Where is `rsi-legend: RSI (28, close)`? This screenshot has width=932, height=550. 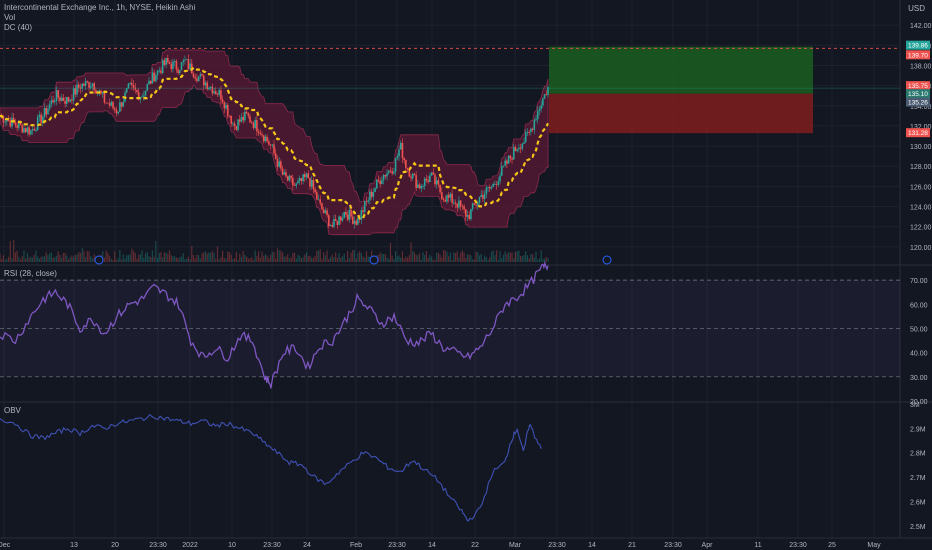 rsi-legend: RSI (28, close) is located at coordinates (30, 274).